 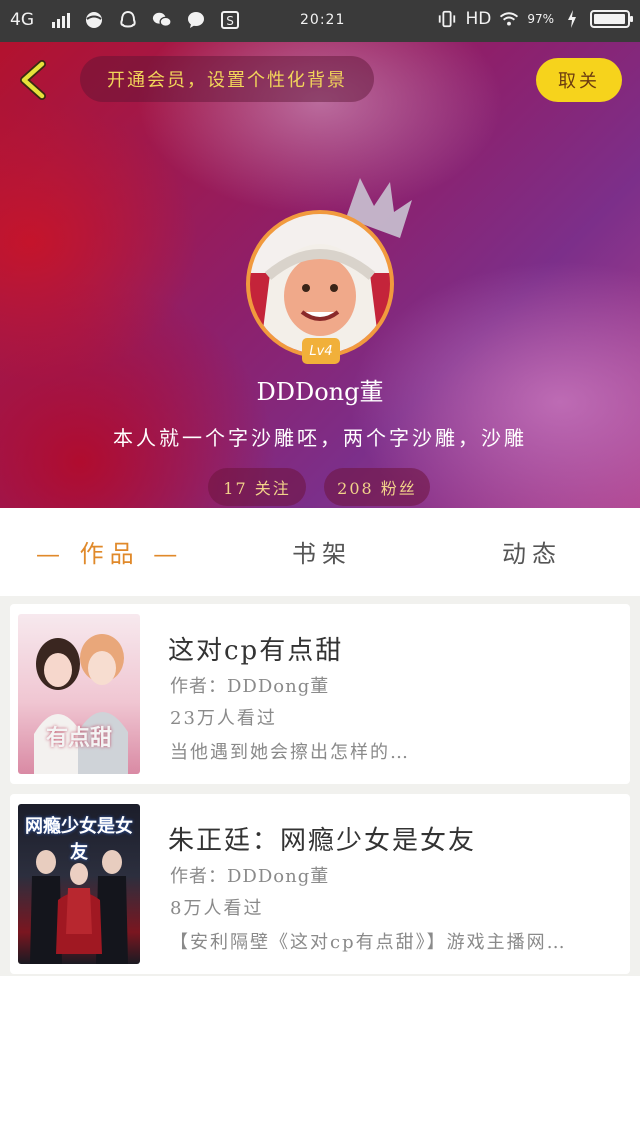 What do you see at coordinates (377, 487) in the screenshot?
I see `fans-count-button: 208 粉丝` at bounding box center [377, 487].